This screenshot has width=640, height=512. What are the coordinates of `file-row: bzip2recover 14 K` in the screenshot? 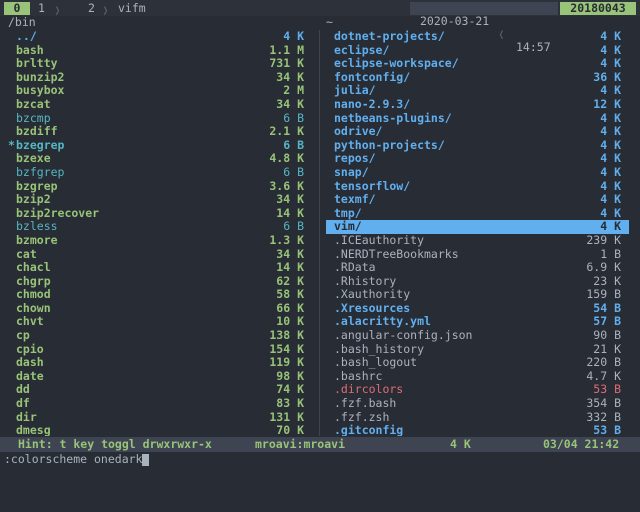 It's located at (160, 213).